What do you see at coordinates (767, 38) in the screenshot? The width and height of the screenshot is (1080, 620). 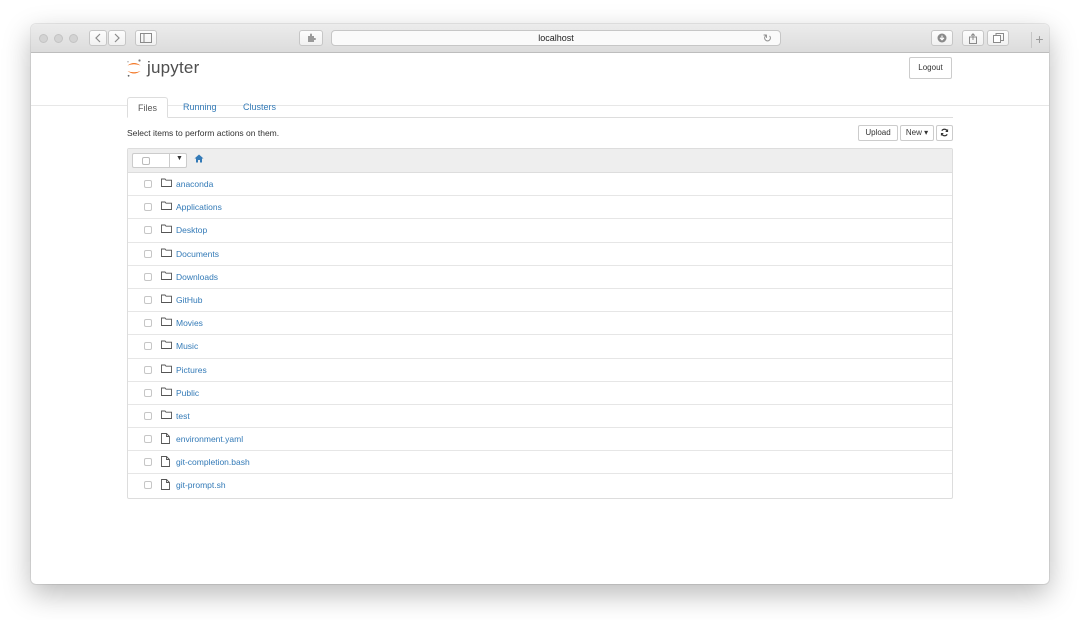 I see `reload-icon: ↻` at bounding box center [767, 38].